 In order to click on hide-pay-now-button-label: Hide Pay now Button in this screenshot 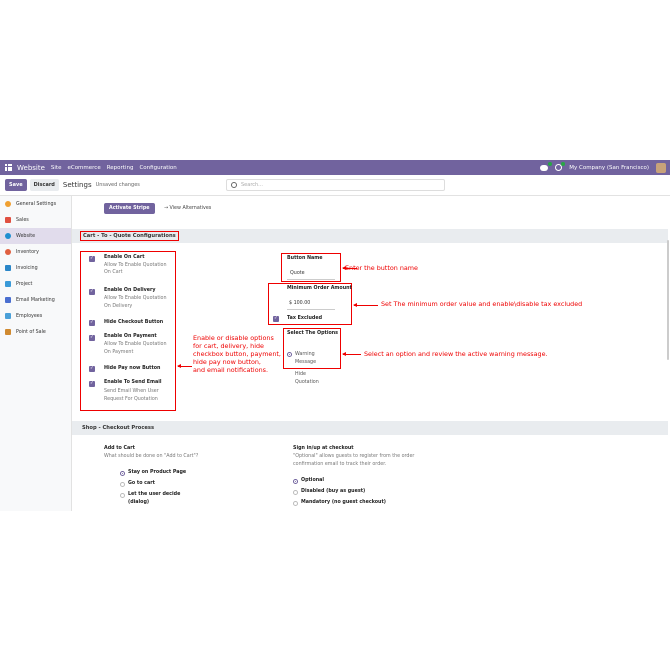, I will do `click(132, 368)`.